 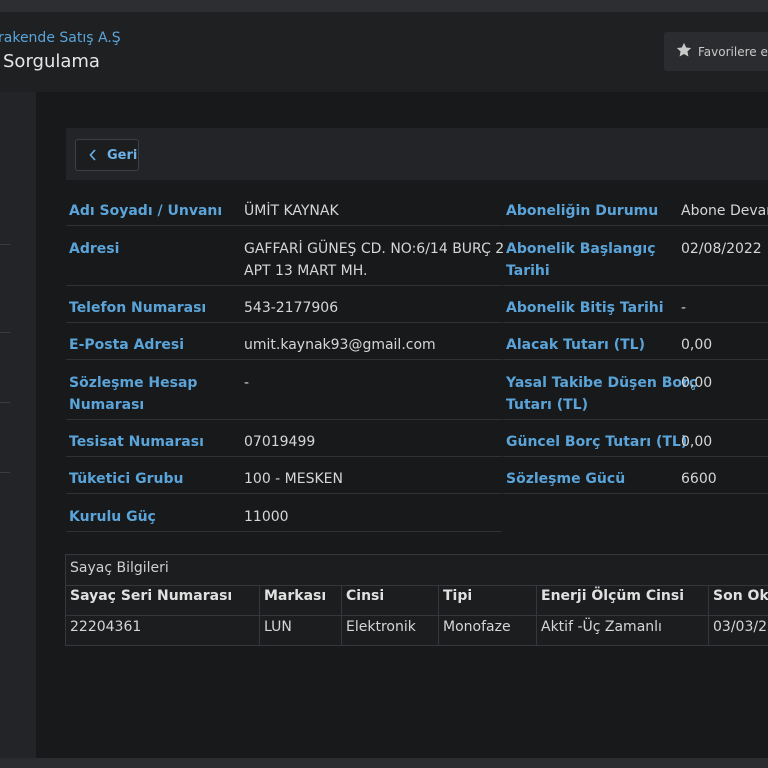 I want to click on value-contract-account: -, so click(x=247, y=383).